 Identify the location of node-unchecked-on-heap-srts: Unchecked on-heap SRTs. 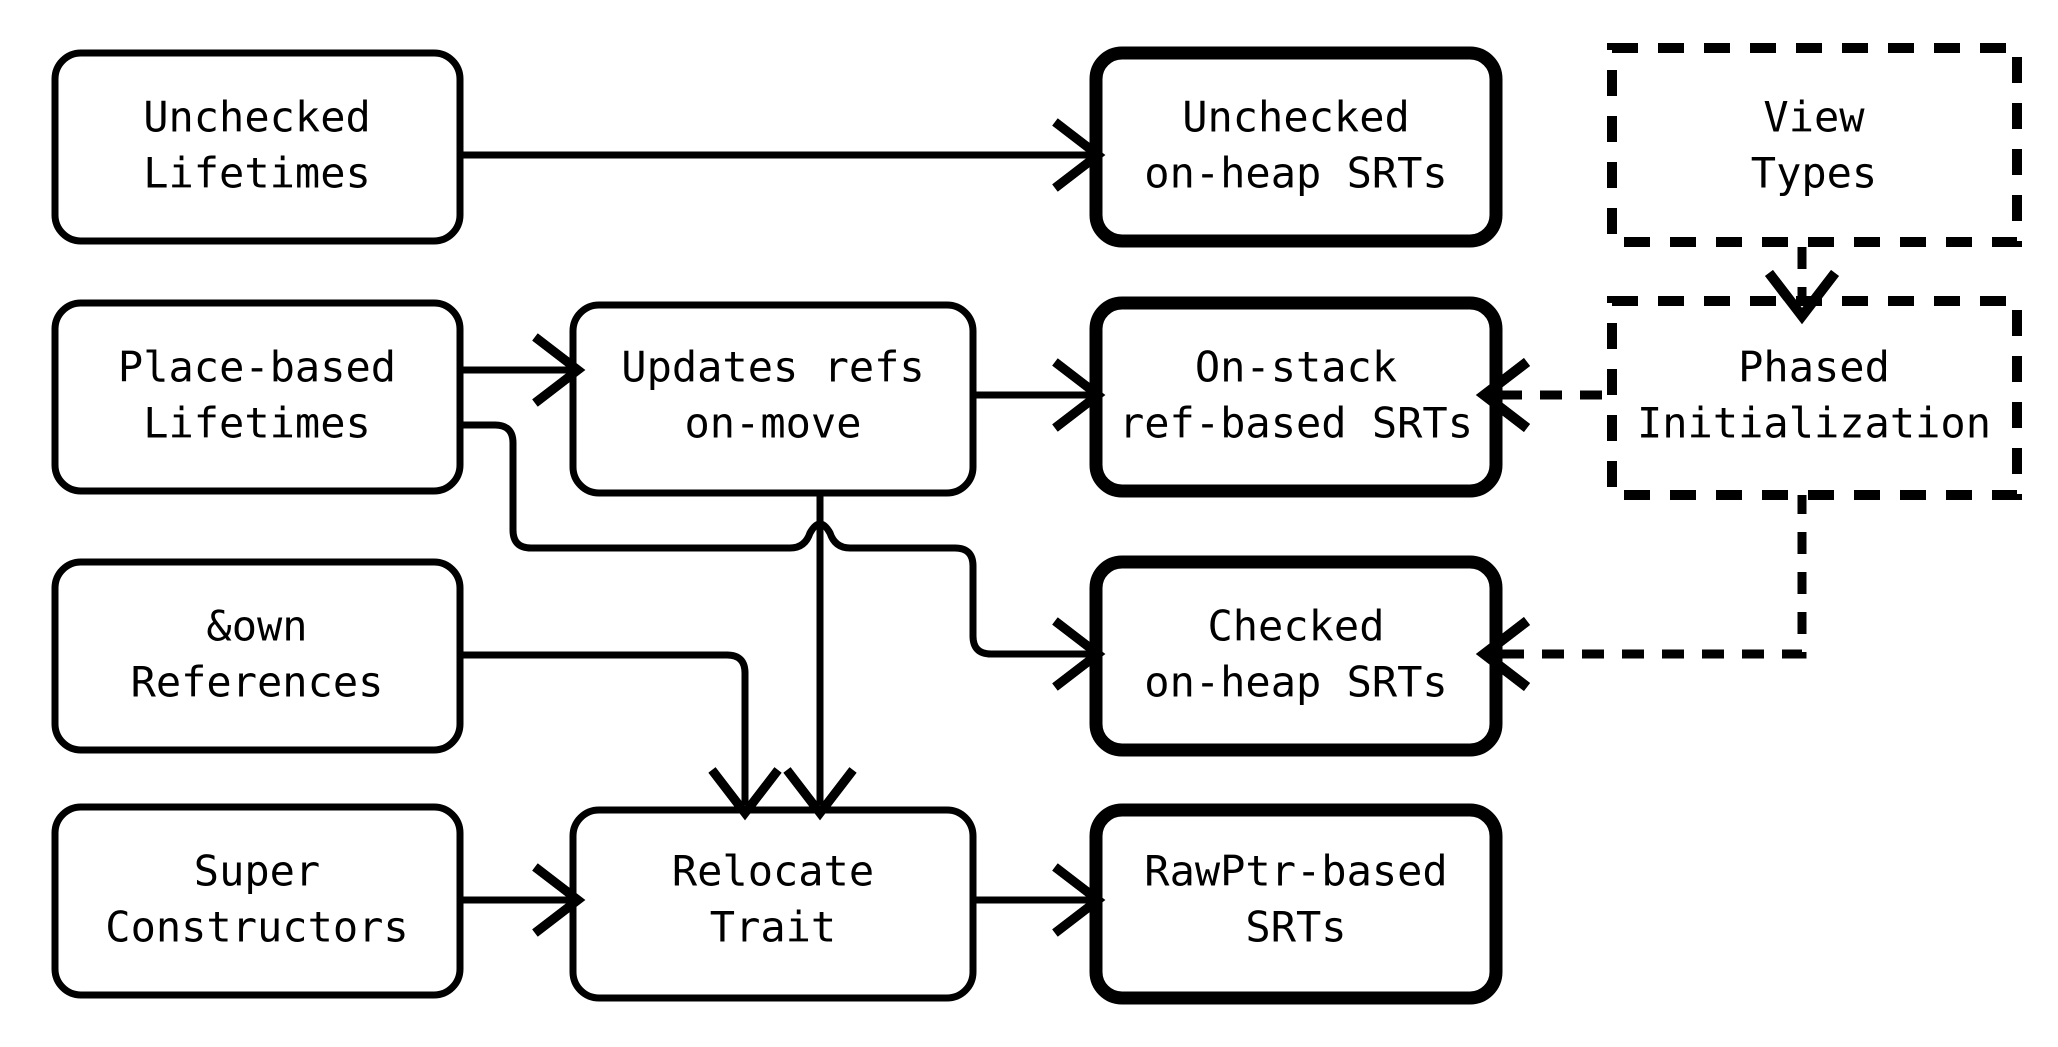
(1296, 147).